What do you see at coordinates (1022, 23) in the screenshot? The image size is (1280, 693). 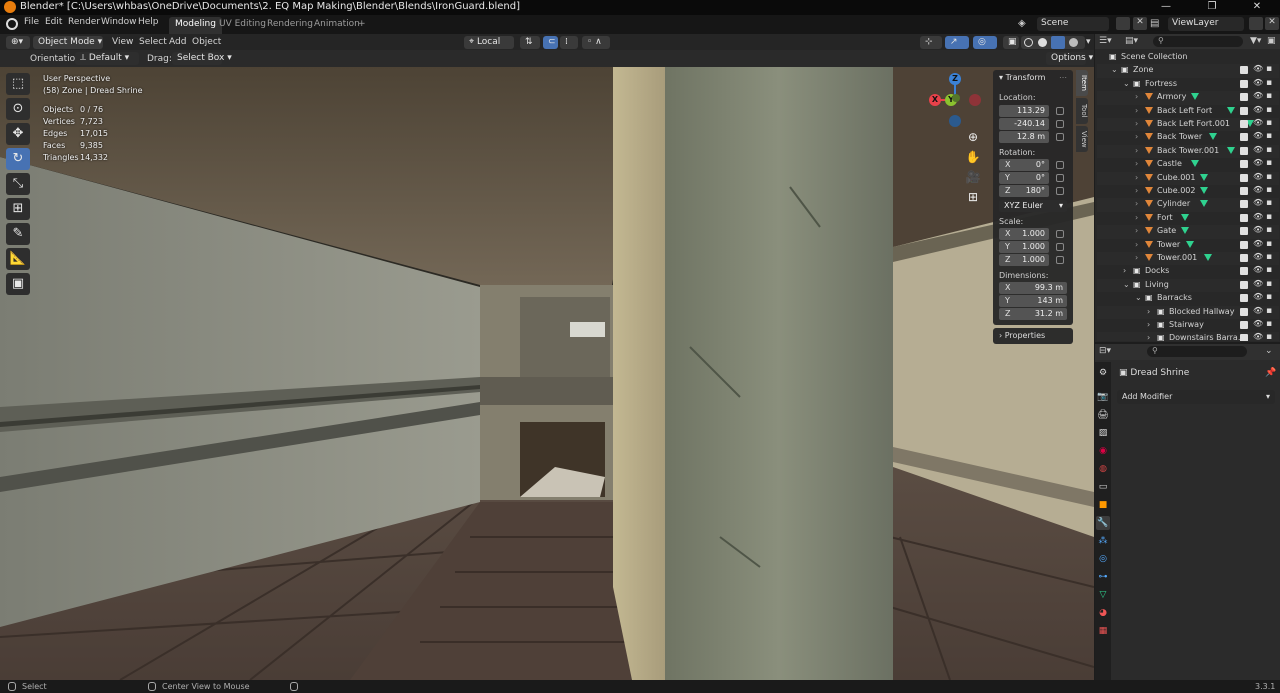 I see `scene-icon: ◈` at bounding box center [1022, 23].